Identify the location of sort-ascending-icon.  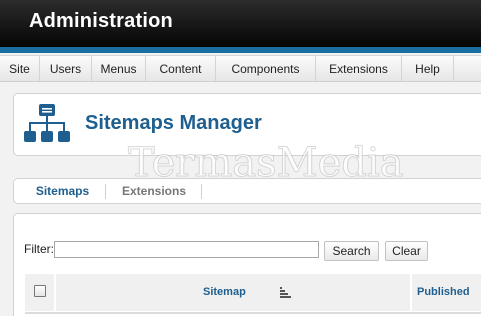
(286, 292).